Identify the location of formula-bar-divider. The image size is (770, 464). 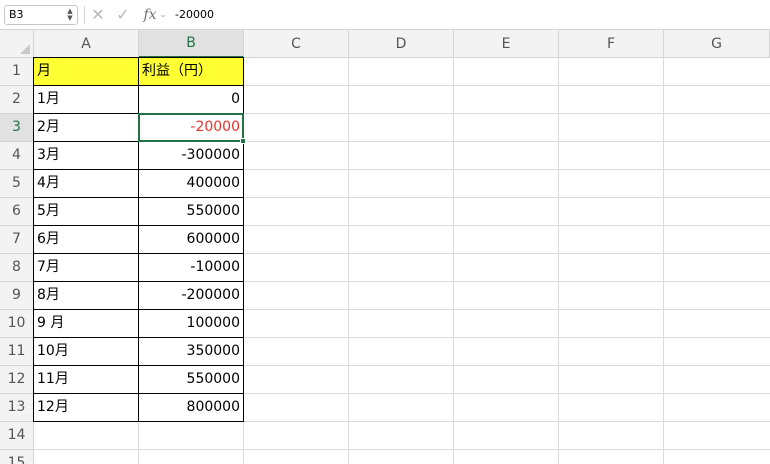
(84, 15).